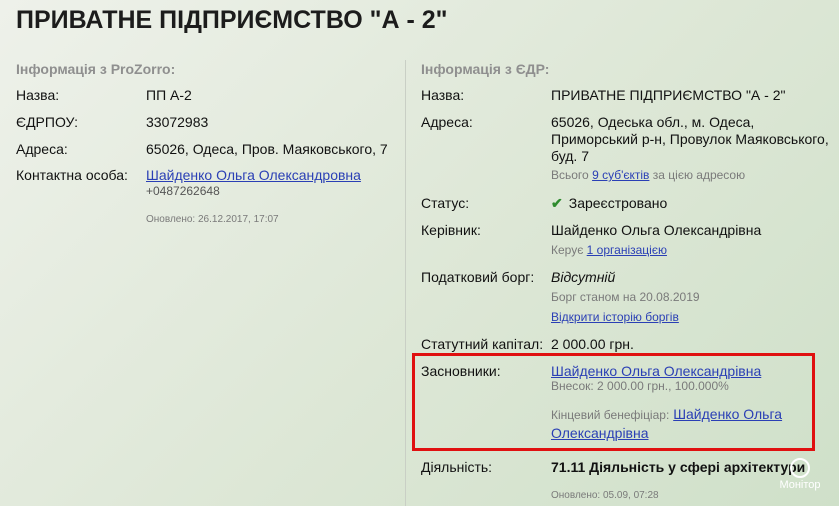 The width and height of the screenshot is (839, 506). What do you see at coordinates (605, 495) in the screenshot?
I see `edr-updated: Оновлено: 05.09, 07:28` at bounding box center [605, 495].